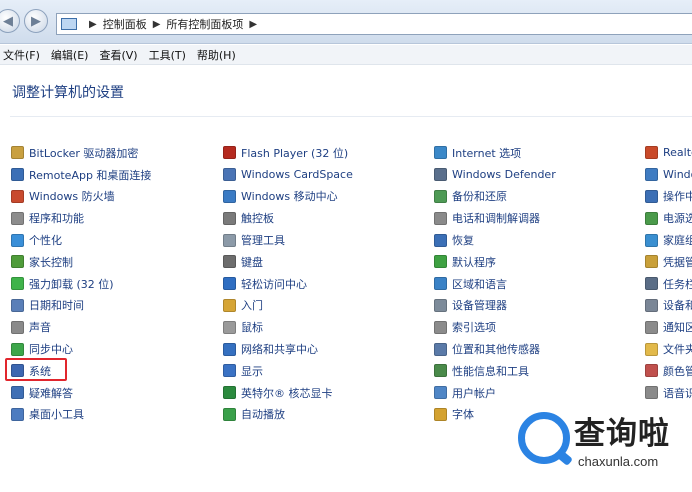 The image size is (692, 492). Describe the element at coordinates (288, 393) in the screenshot. I see `control-panel-item: 英特尔® 核芯显卡` at that location.